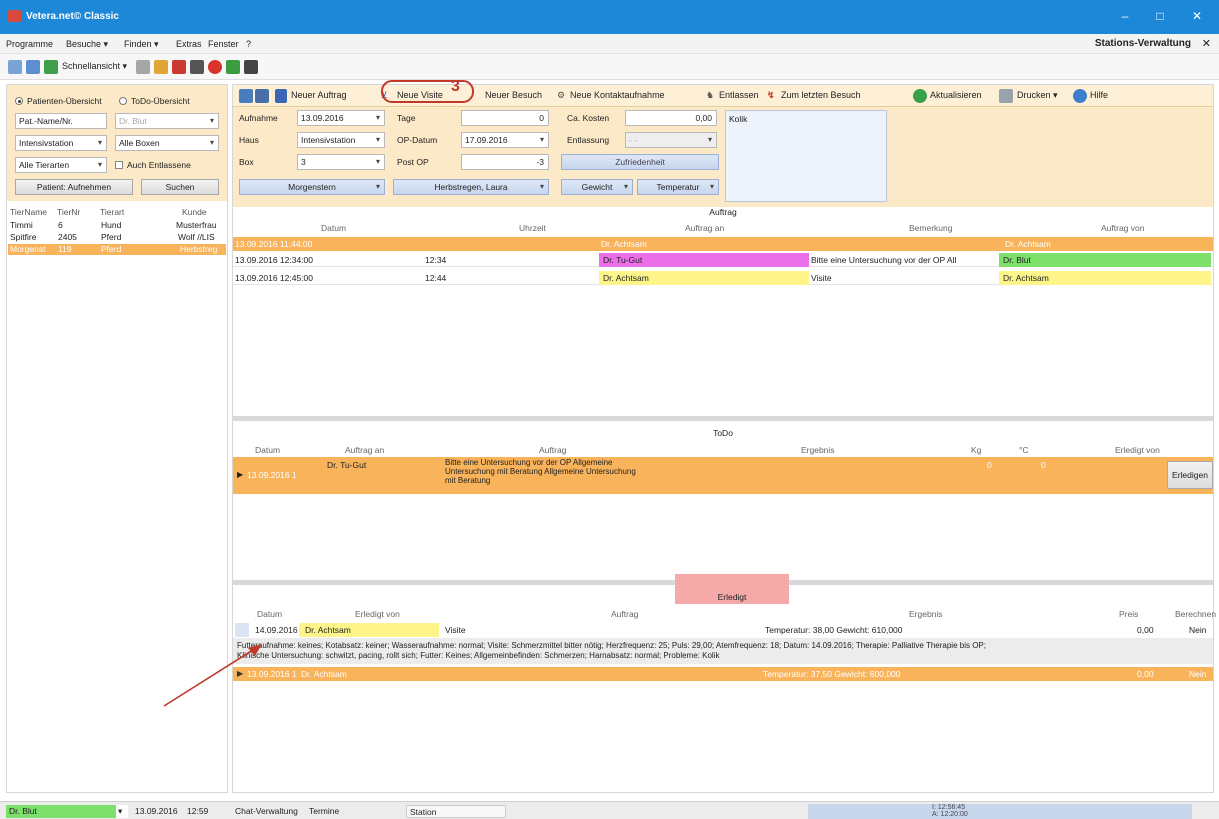 Image resolution: width=1219 pixels, height=819 pixels. Describe the element at coordinates (505, 162) in the screenshot. I see `postop-field: -3` at that location.